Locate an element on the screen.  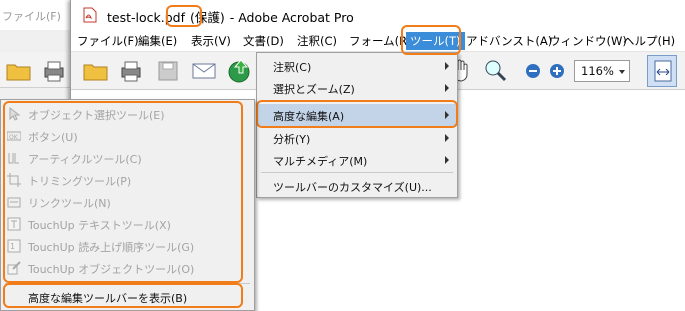
zoom-in-icon is located at coordinates (557, 71).